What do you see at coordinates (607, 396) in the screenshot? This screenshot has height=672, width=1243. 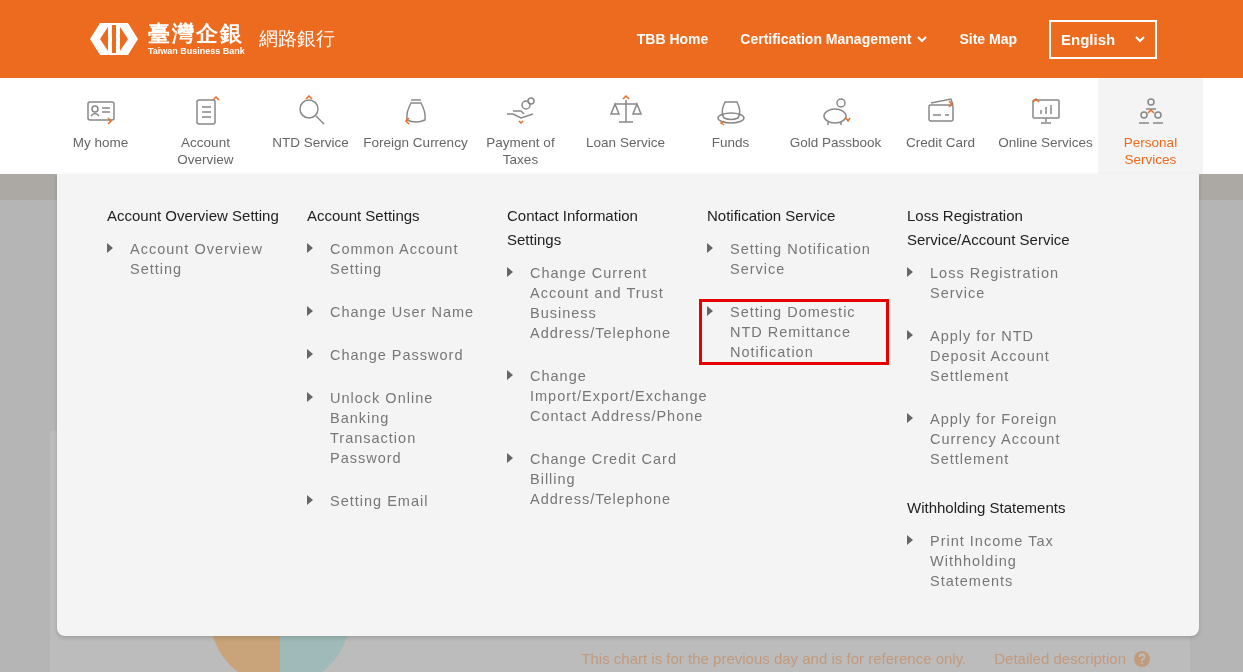 I see `menu-item: Change Import/Export/Exchange Contact Address/Phone` at bounding box center [607, 396].